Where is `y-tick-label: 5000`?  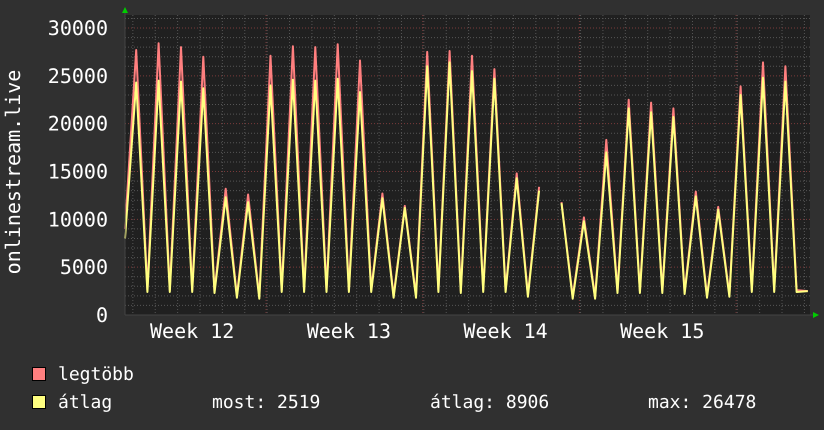 y-tick-label: 5000 is located at coordinates (84, 267).